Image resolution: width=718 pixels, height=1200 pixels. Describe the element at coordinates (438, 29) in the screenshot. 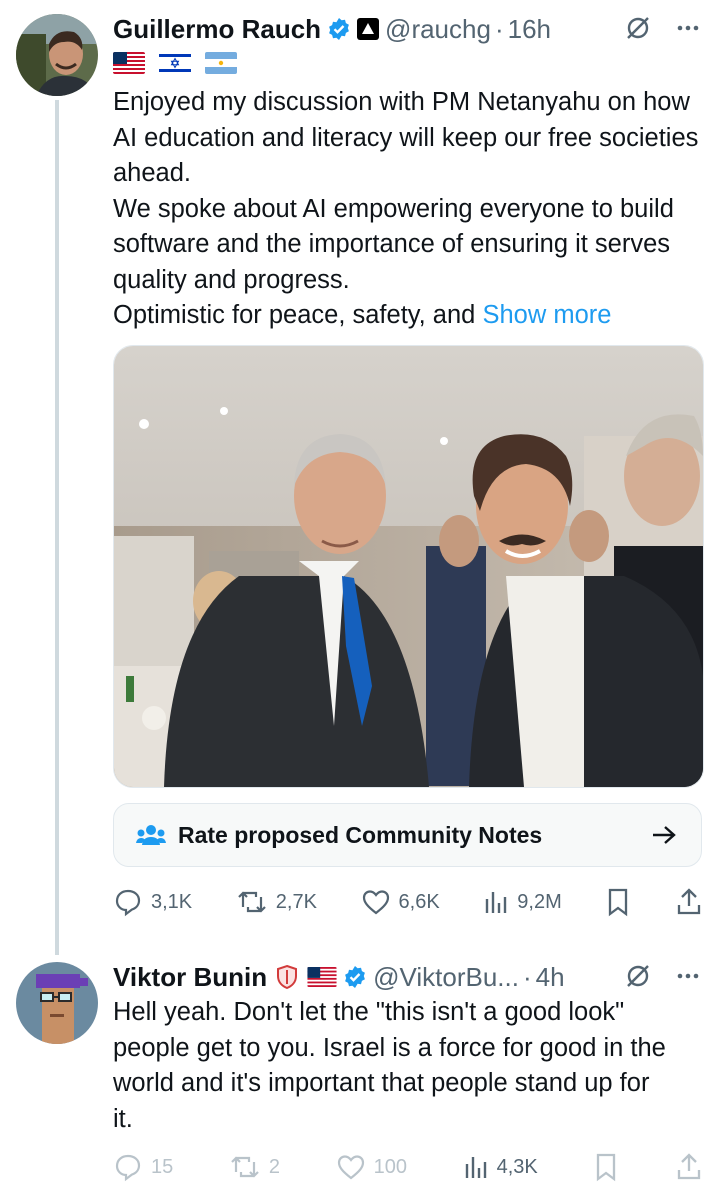

I see `author-handle: @rauchg` at that location.